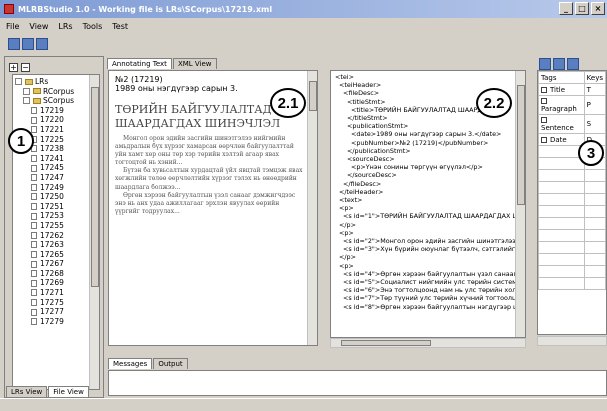  I want to click on save-file-icon, so click(42, 44).